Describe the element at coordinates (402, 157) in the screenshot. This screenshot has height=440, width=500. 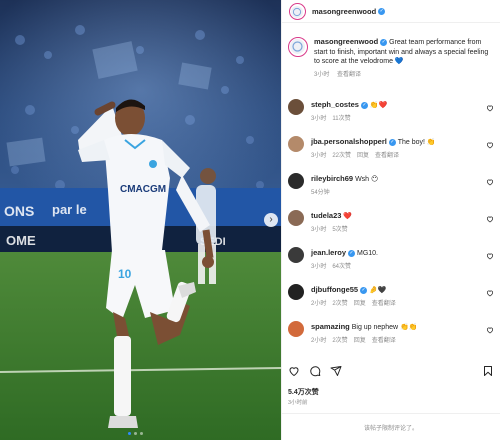
I see `comment-meta: 3小时 22次赞 回复 查看翻译` at that location.